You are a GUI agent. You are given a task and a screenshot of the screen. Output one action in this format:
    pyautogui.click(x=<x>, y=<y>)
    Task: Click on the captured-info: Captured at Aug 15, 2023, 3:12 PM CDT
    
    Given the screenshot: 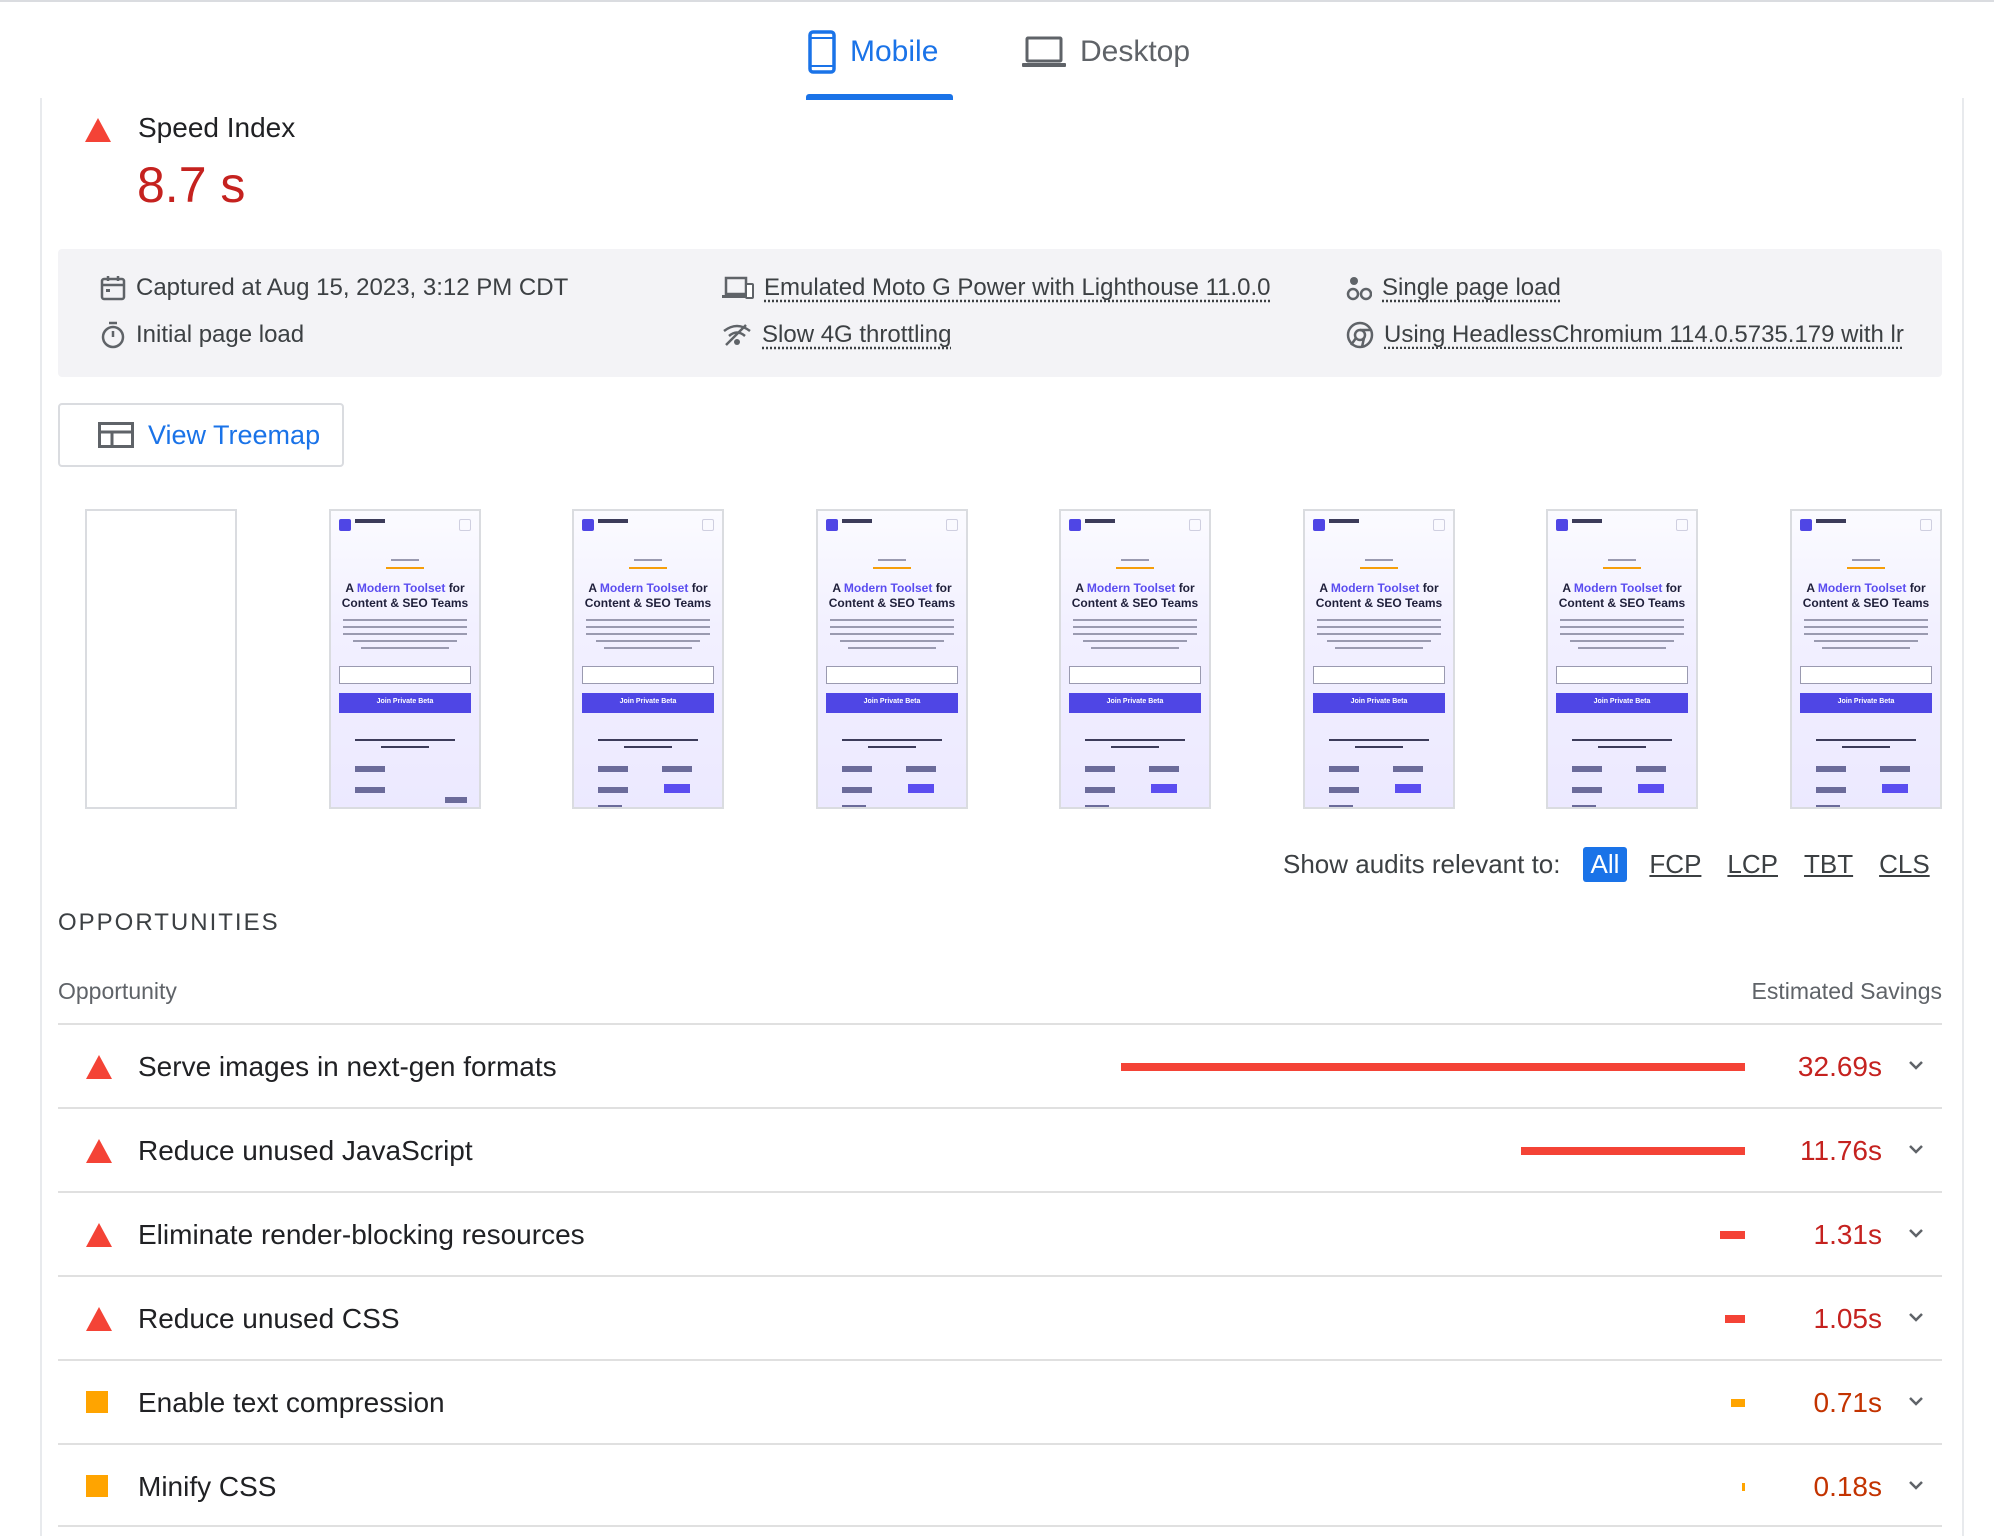 What is the action you would take?
    pyautogui.click(x=334, y=288)
    